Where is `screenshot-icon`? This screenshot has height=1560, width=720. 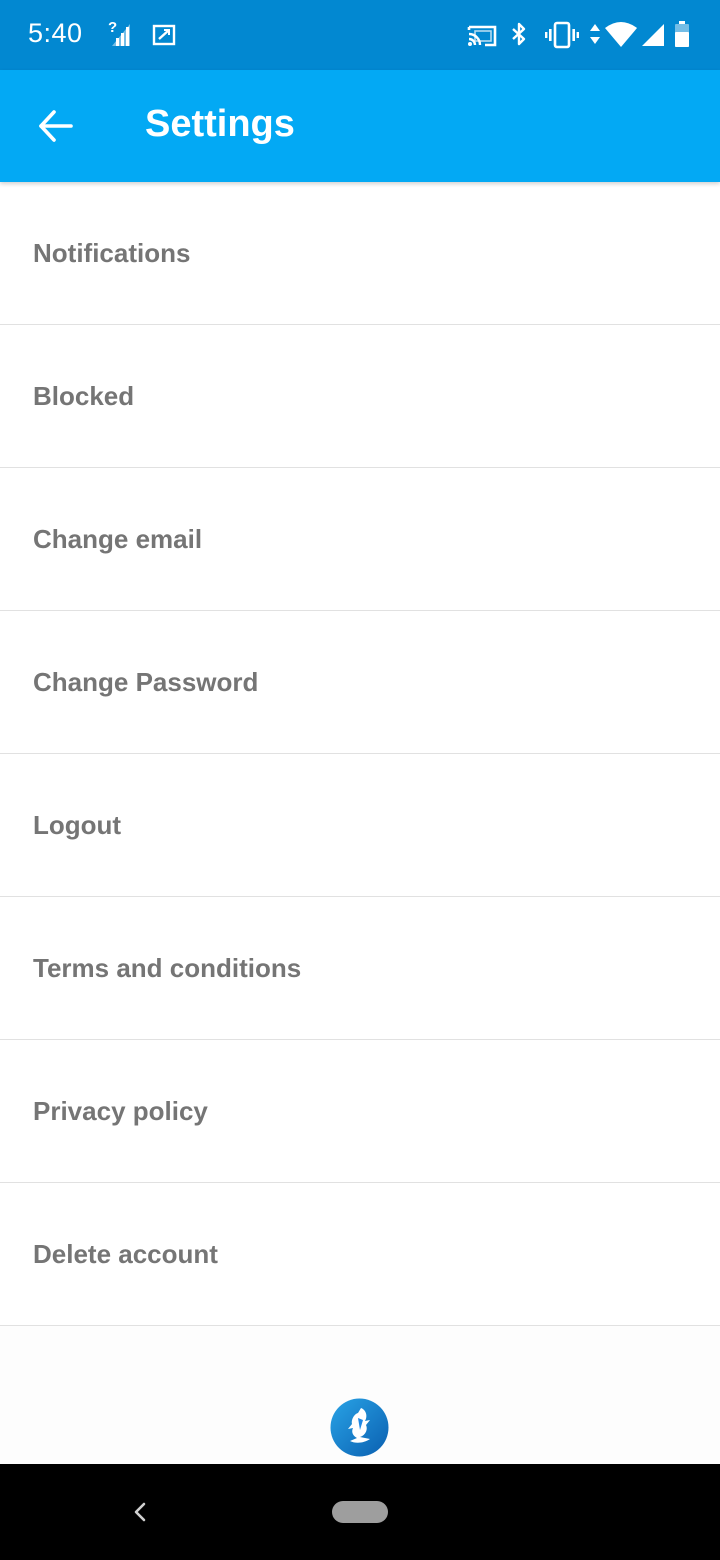 screenshot-icon is located at coordinates (164, 35).